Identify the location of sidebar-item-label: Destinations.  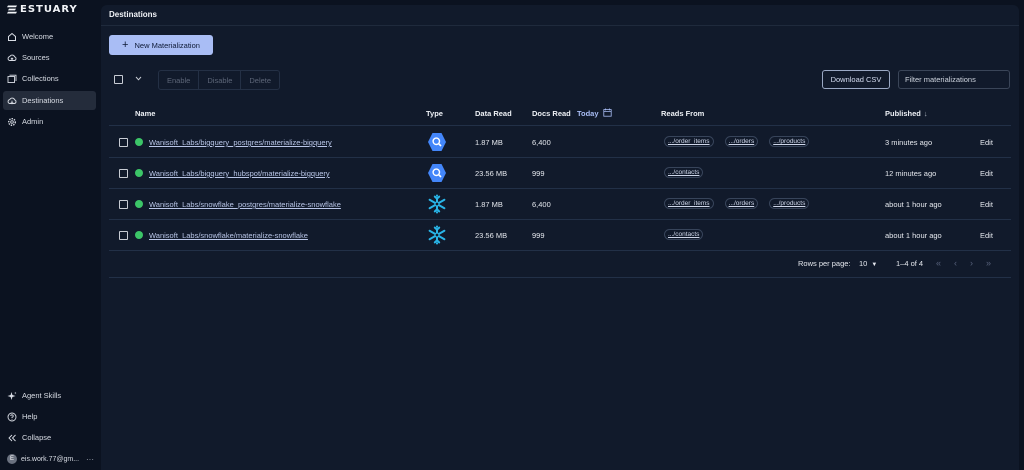
(43, 100).